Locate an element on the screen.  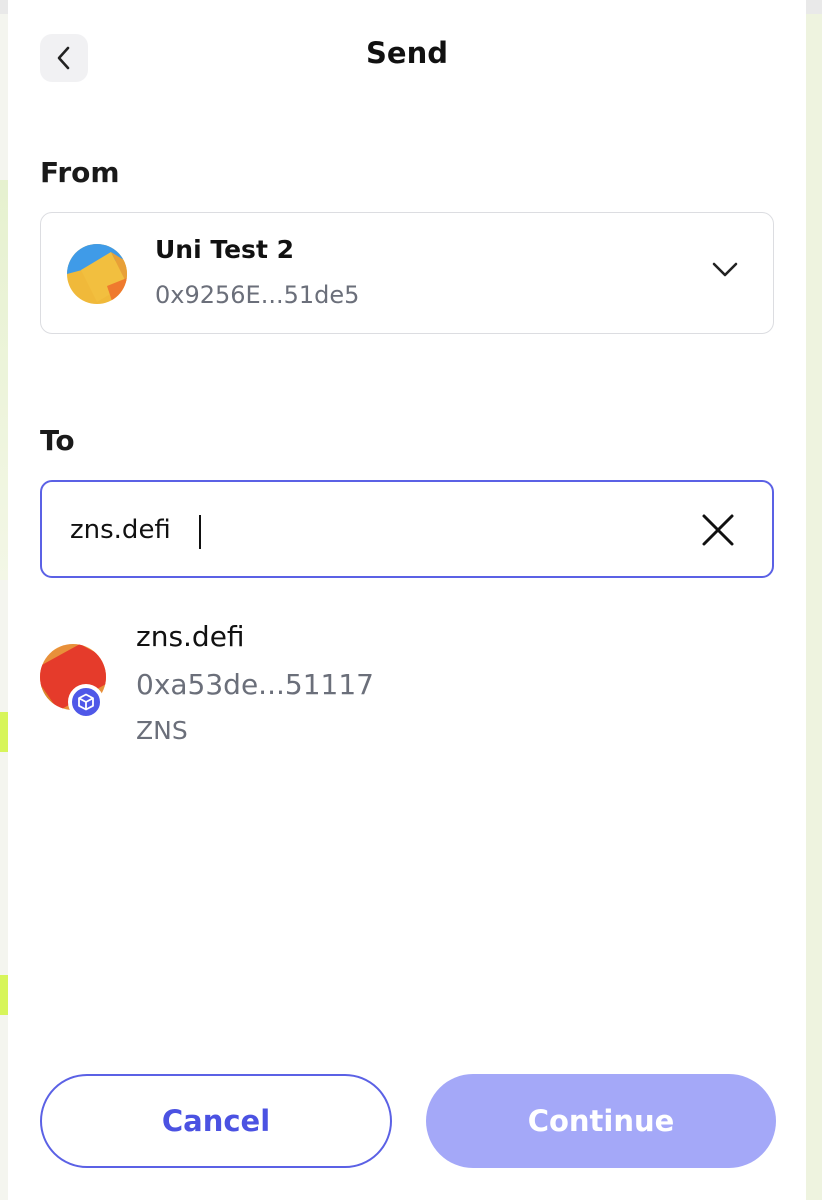
recipient-input is located at coordinates (350, 530).